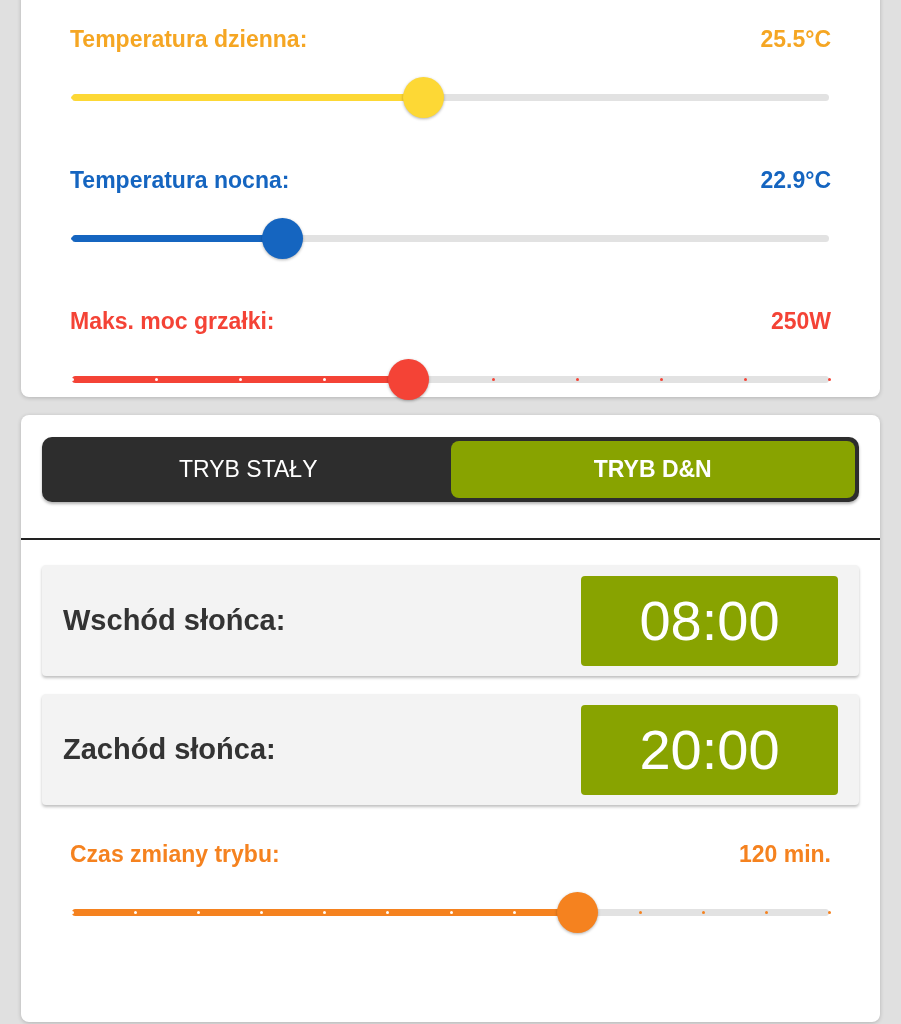  I want to click on time-label: Wschód słońca:, so click(174, 620).